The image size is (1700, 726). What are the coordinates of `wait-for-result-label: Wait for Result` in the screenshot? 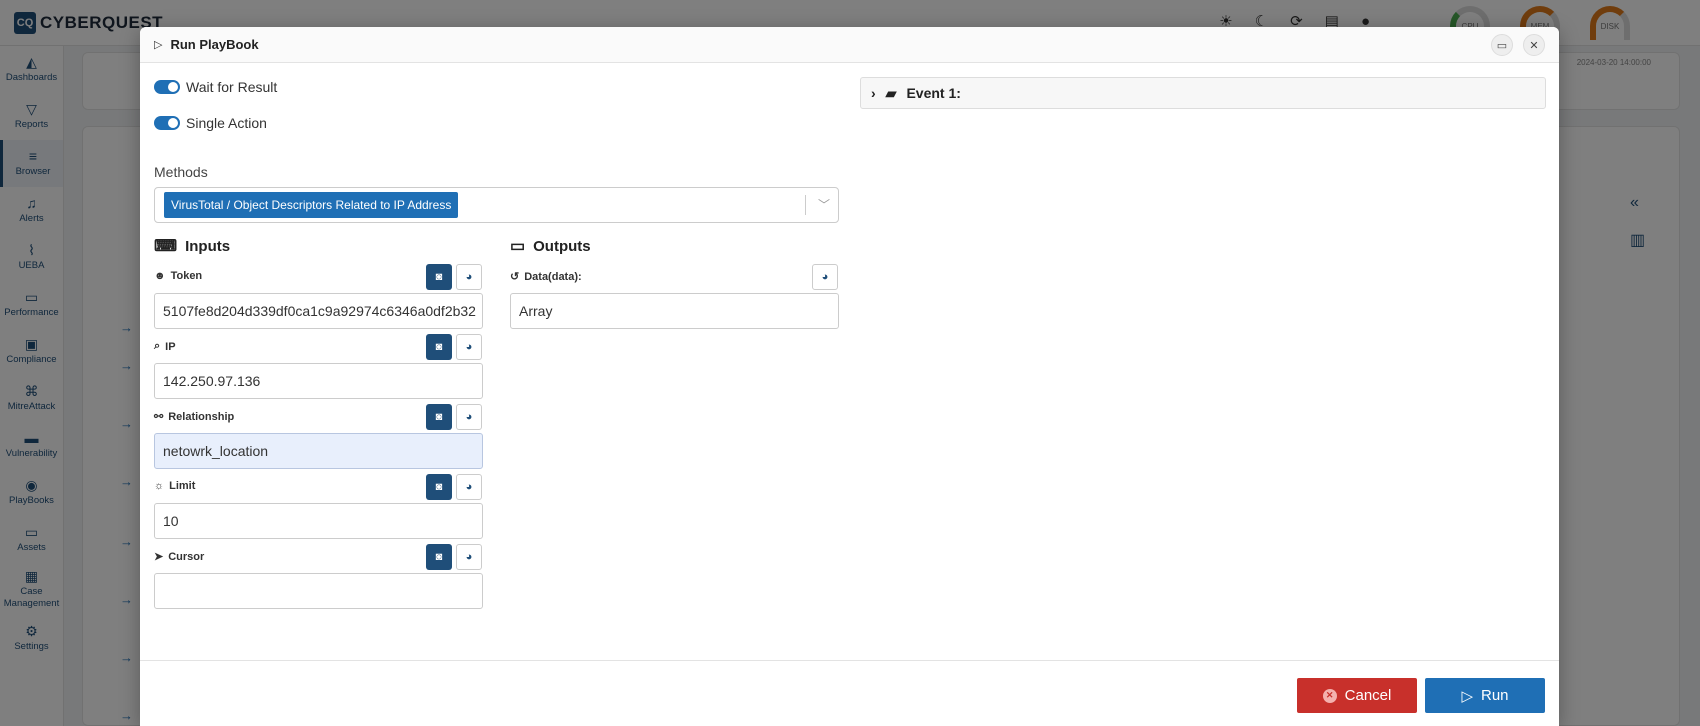 It's located at (232, 87).